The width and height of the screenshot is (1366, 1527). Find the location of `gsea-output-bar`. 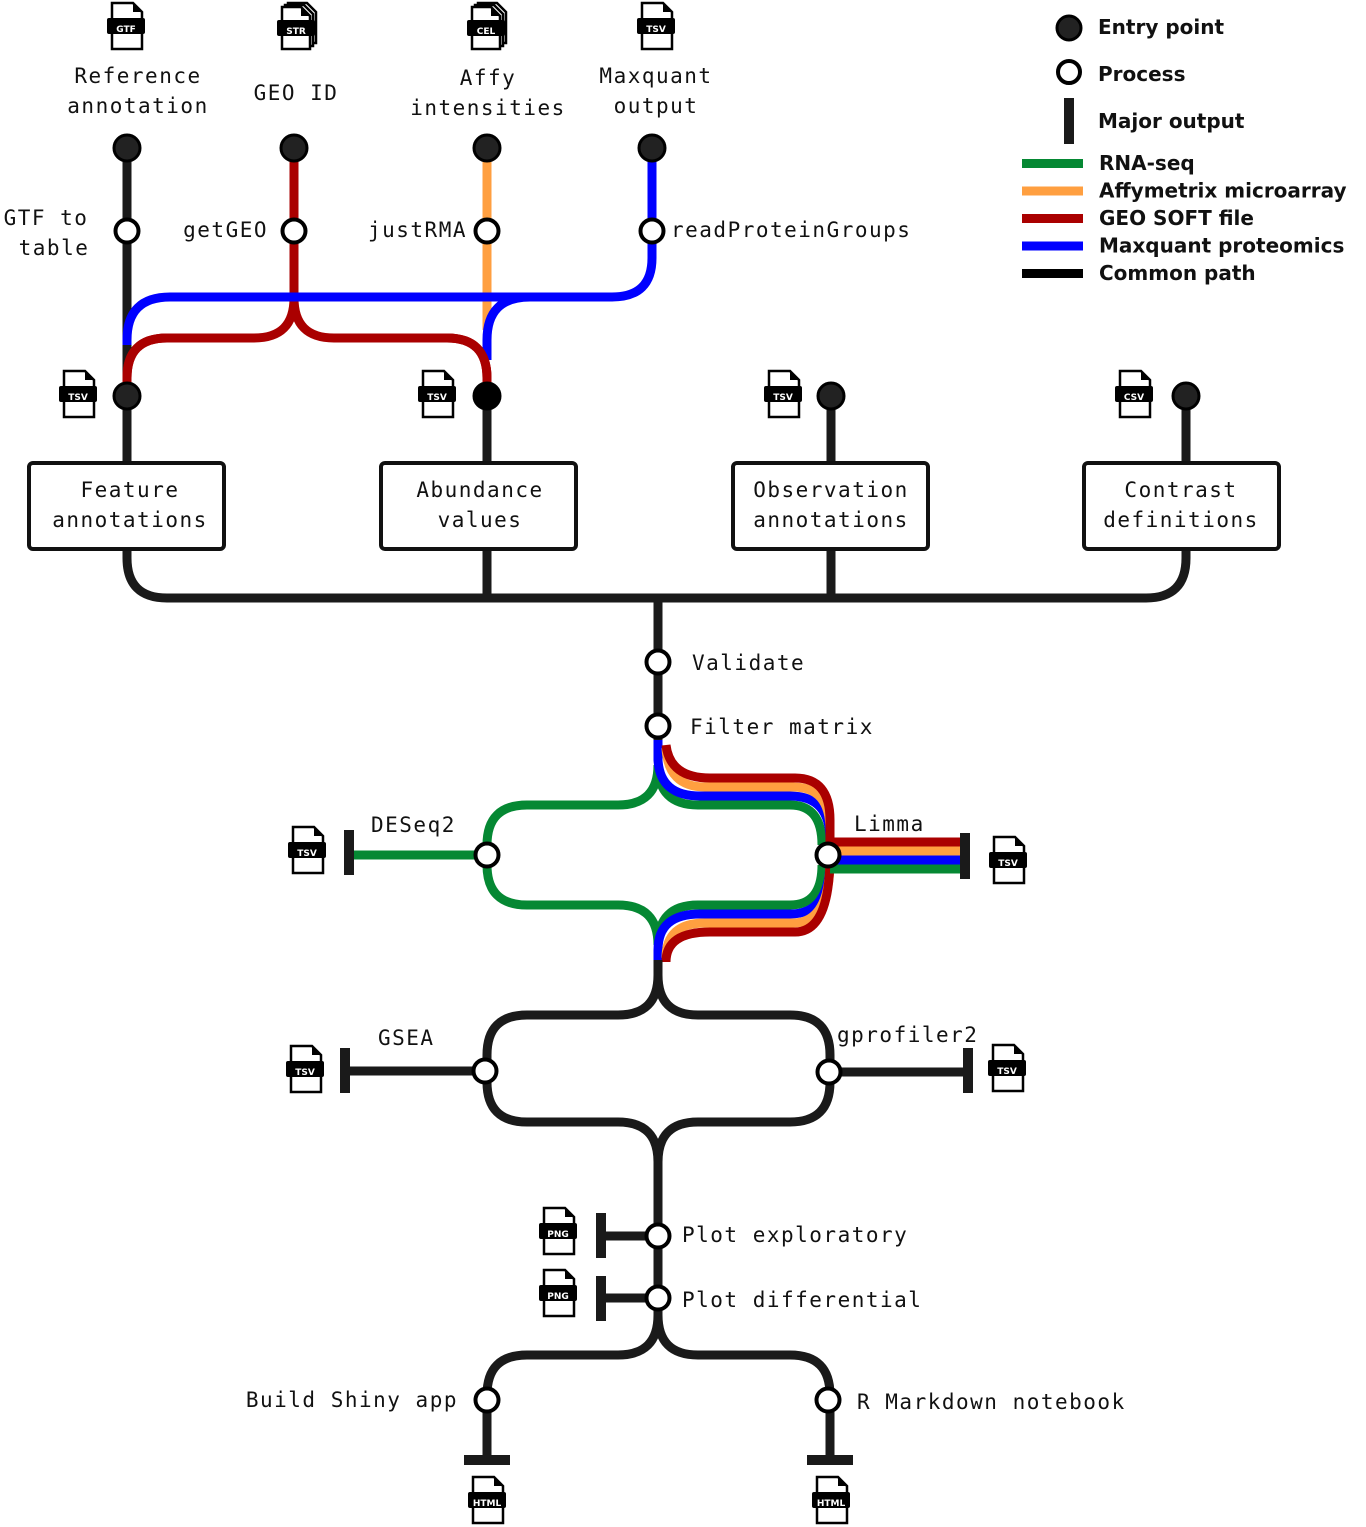

gsea-output-bar is located at coordinates (345, 1070).